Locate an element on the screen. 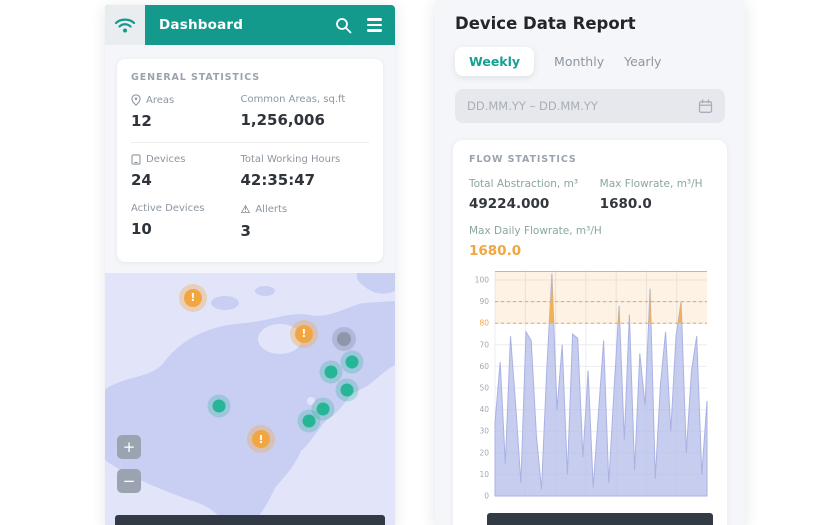 Image resolution: width=825 pixels, height=525 pixels. dashboard-header: Dashboard is located at coordinates (250, 25).